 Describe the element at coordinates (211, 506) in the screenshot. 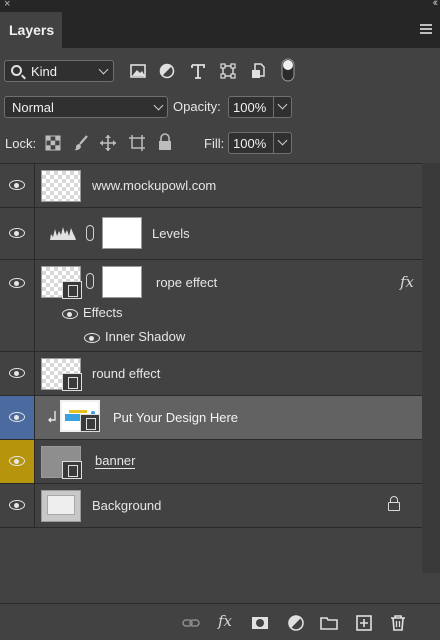

I see `layer-row: Background` at that location.